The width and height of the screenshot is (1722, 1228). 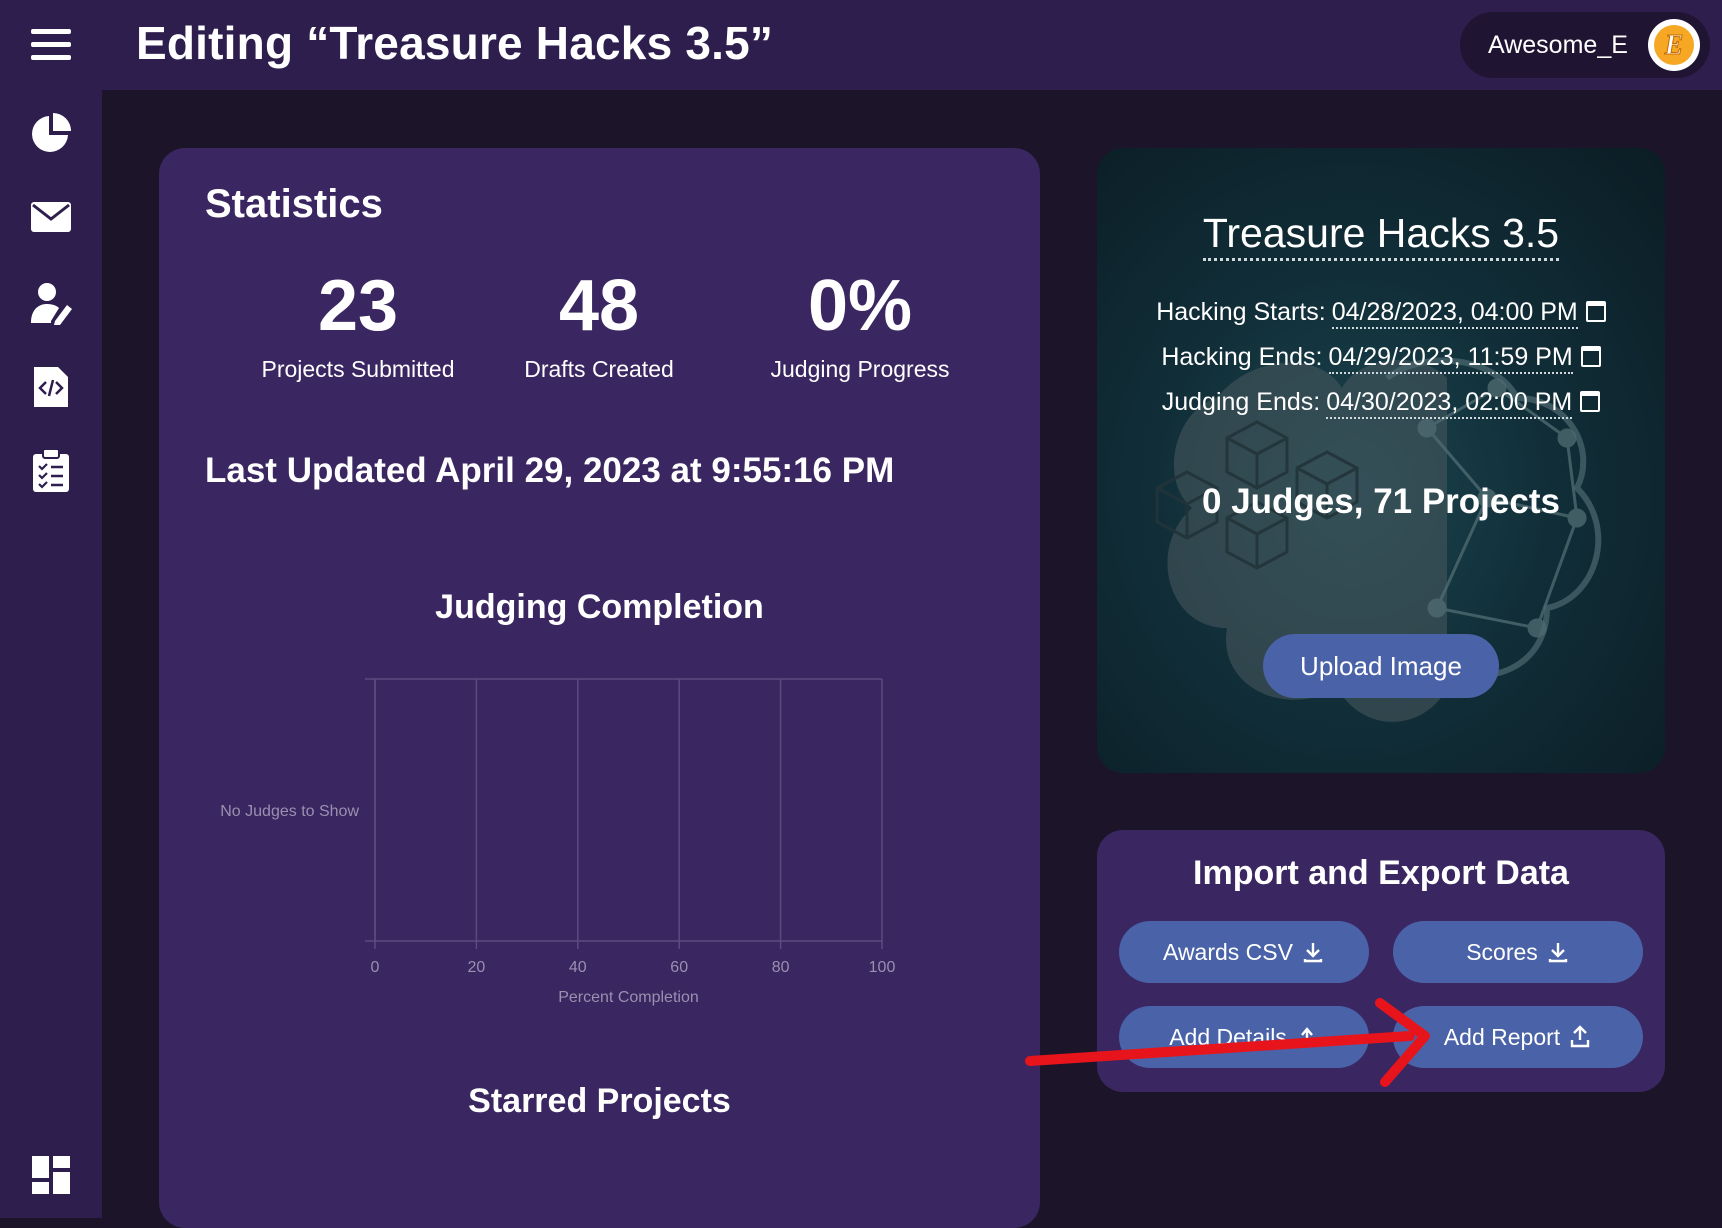 What do you see at coordinates (599, 1101) in the screenshot?
I see `starred-projects-title: Starred Projects` at bounding box center [599, 1101].